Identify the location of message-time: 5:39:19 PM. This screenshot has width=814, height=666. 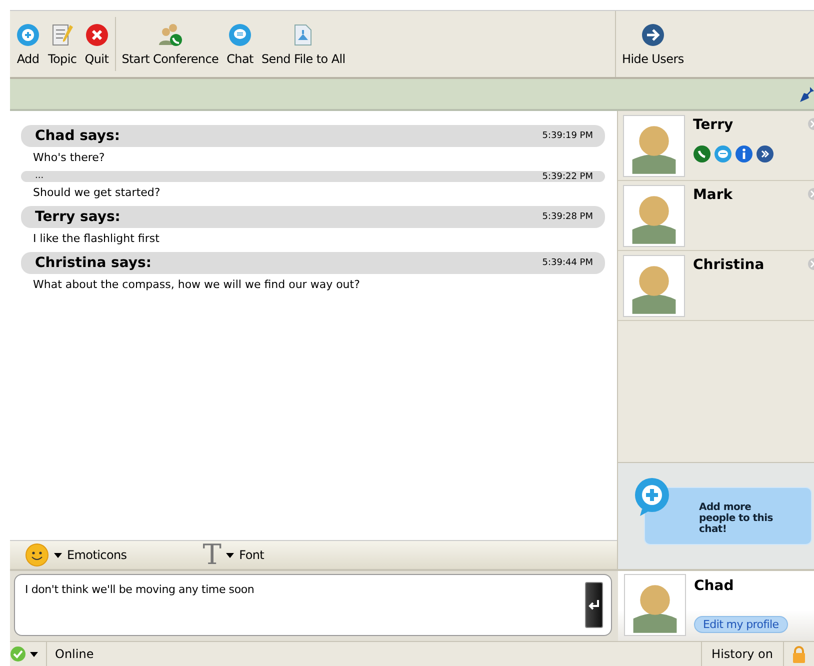
(567, 136).